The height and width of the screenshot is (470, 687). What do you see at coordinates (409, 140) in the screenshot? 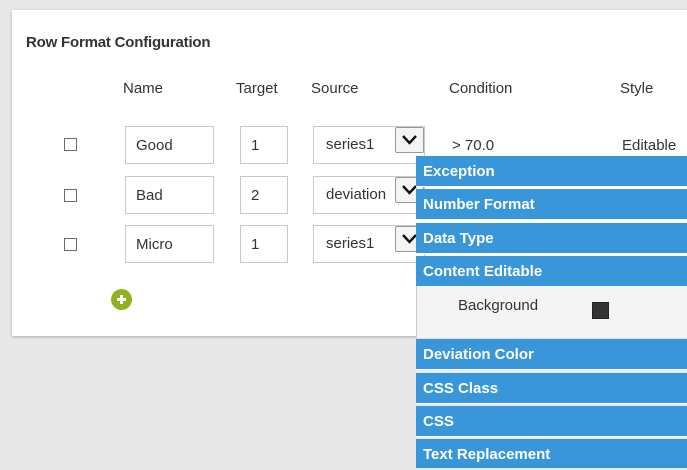
I see `chevron-down-icon` at bounding box center [409, 140].